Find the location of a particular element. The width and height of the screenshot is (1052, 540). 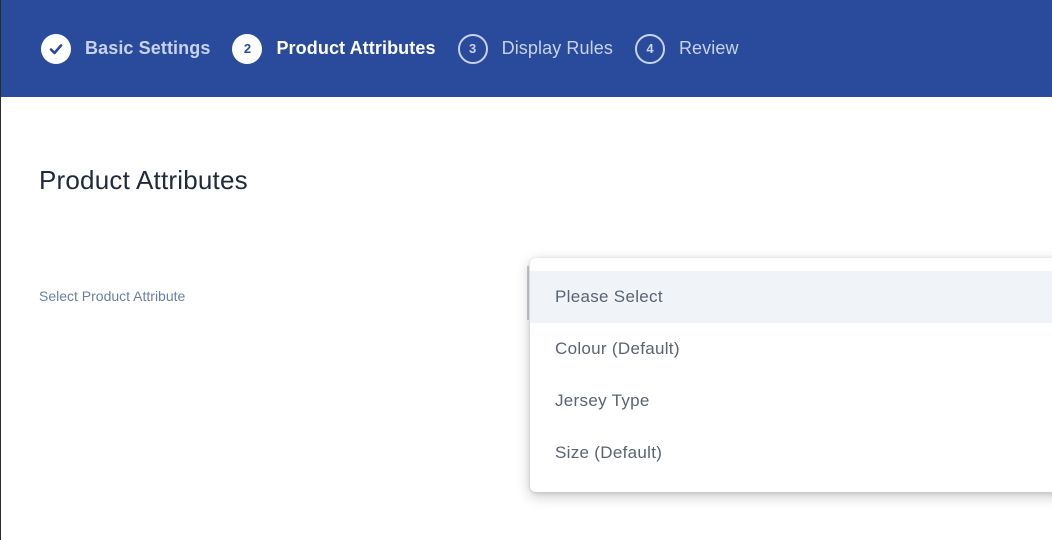

step-basic-settings: Basic Settings is located at coordinates (125, 49).